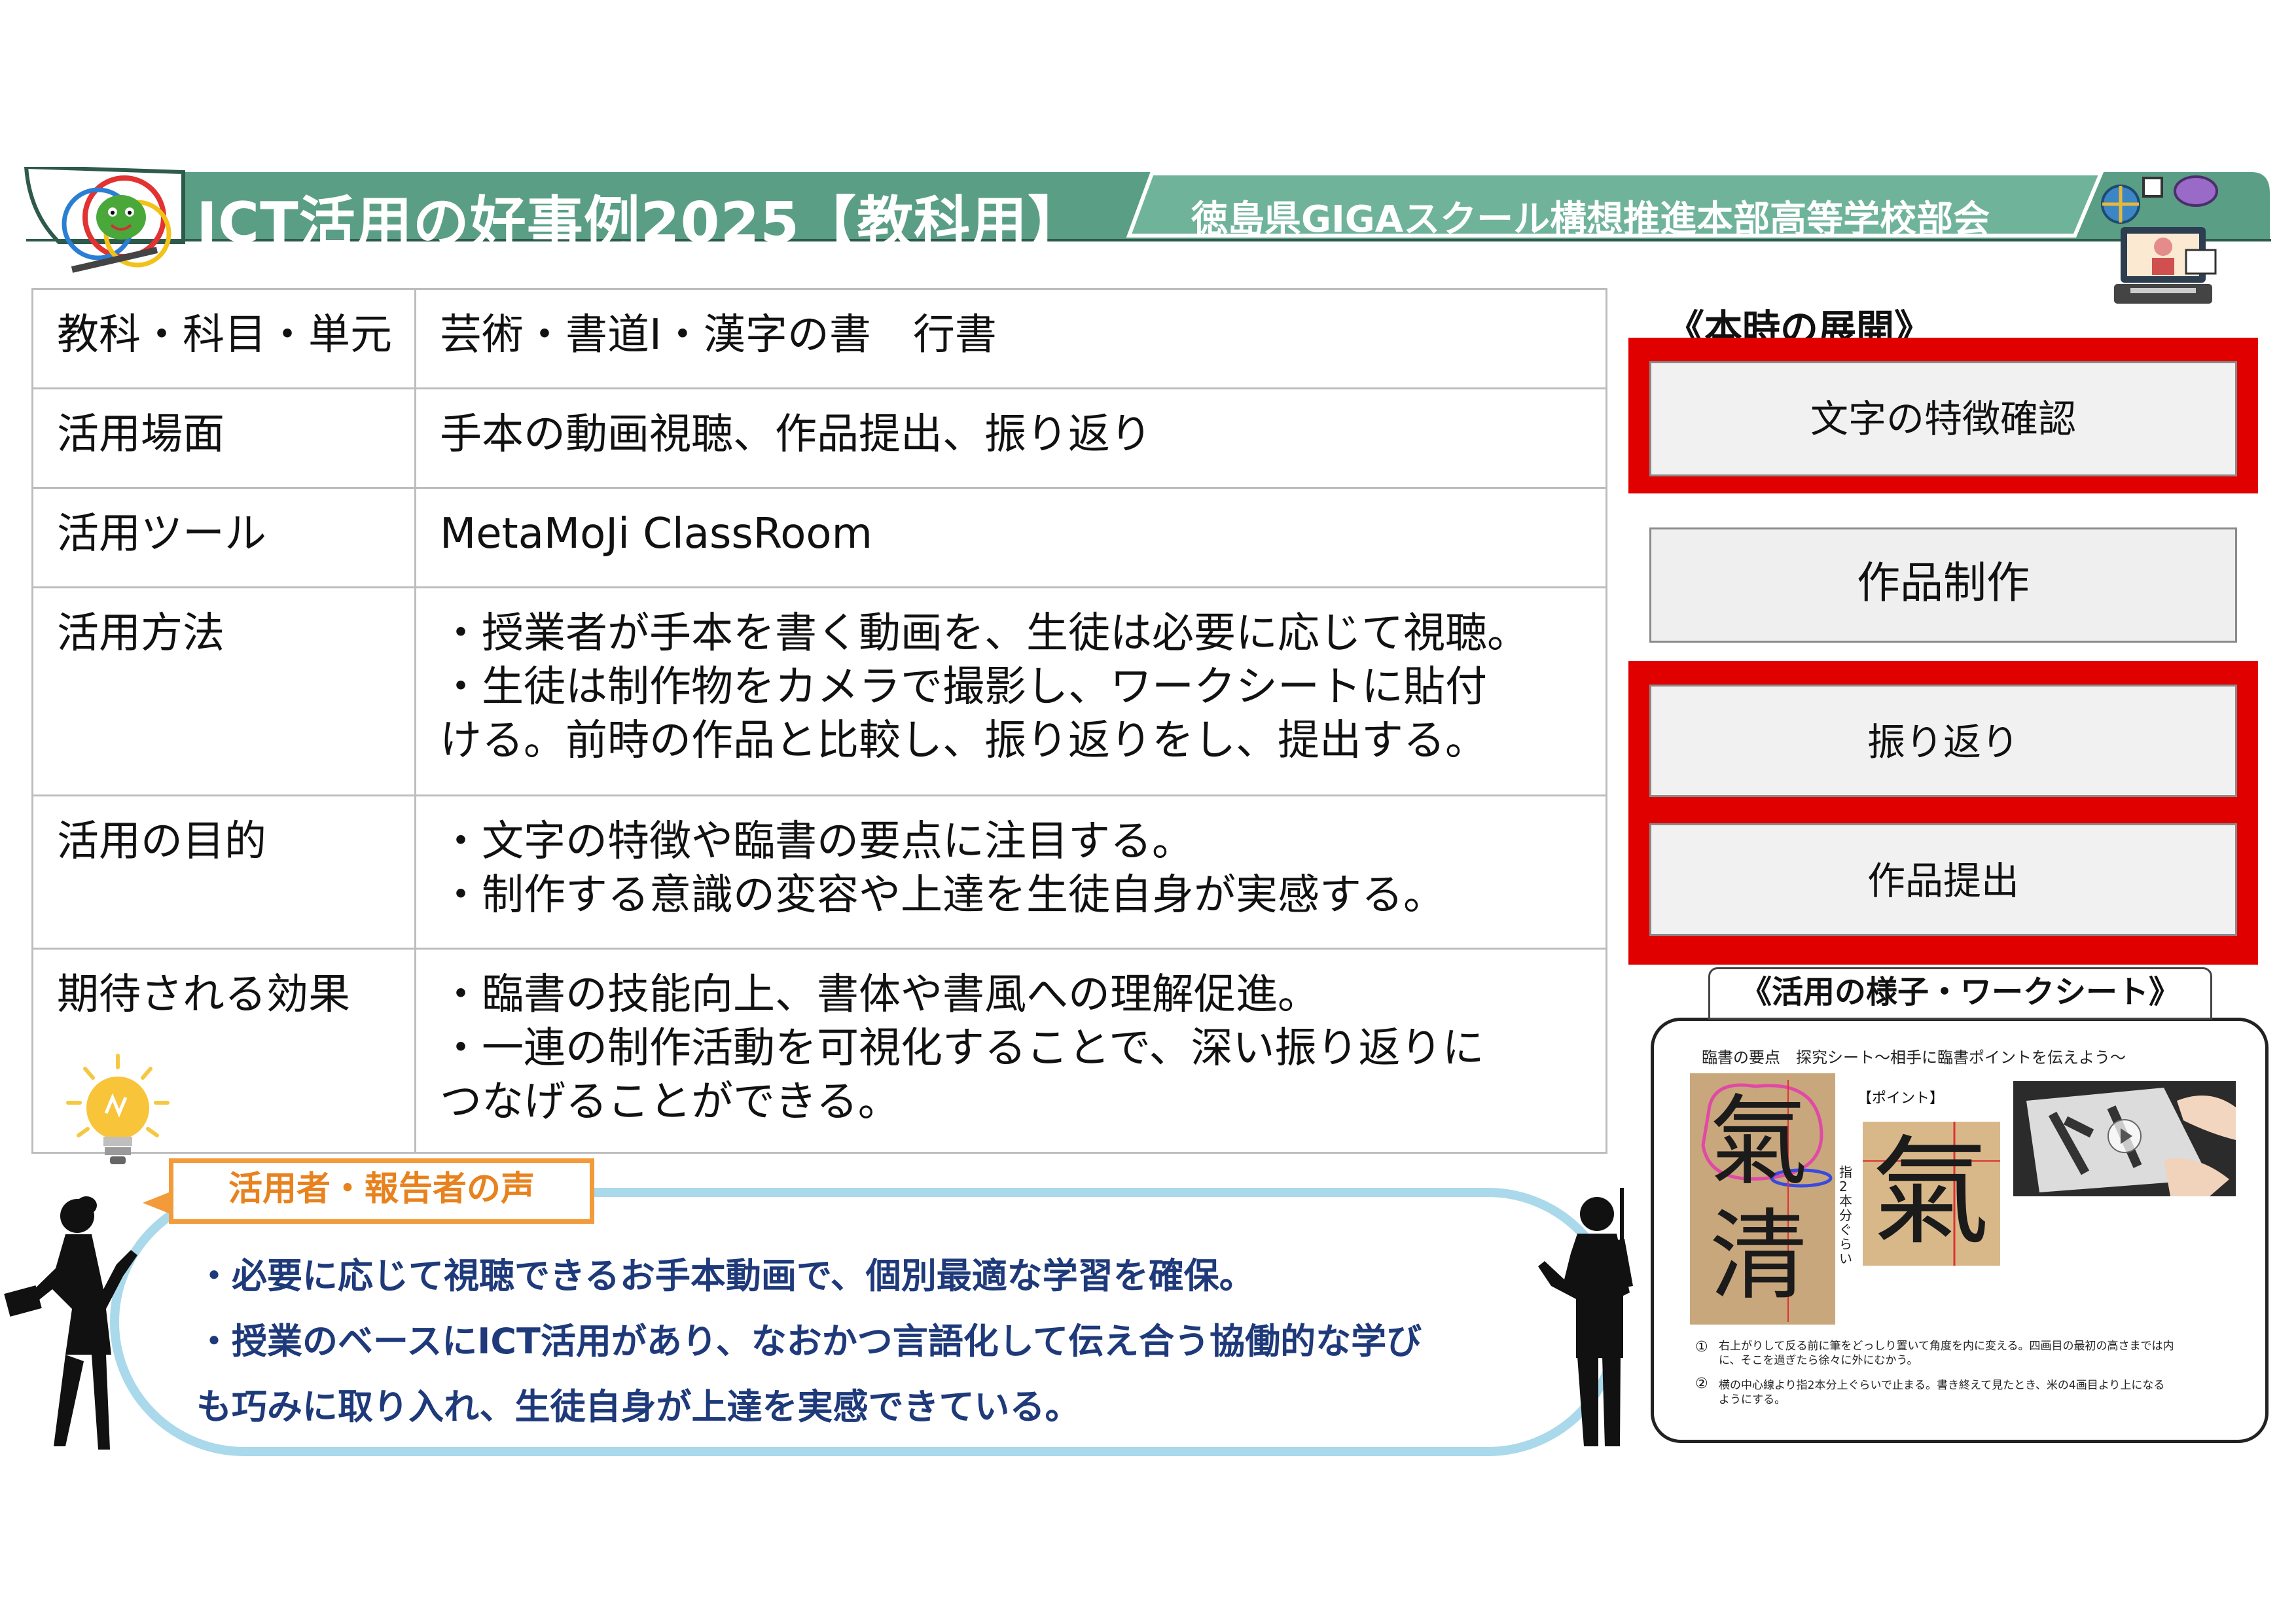 This screenshot has height=1623, width=2296. I want to click on table-row: 活用場面 手本の動画視聴、作品提出、振り返り, so click(819, 438).